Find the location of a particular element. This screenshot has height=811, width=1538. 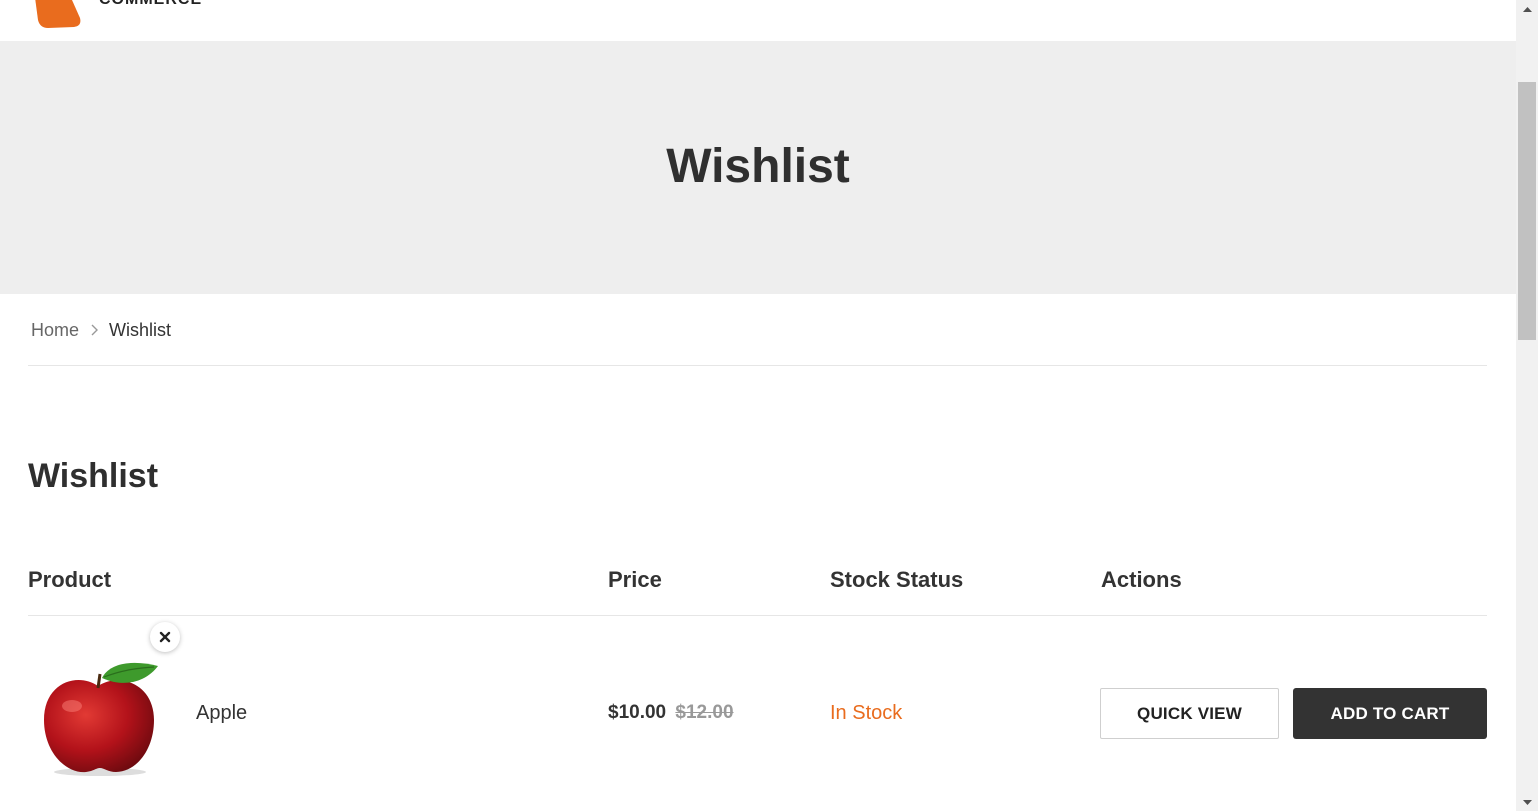

hero-title: Wishlist is located at coordinates (758, 166).